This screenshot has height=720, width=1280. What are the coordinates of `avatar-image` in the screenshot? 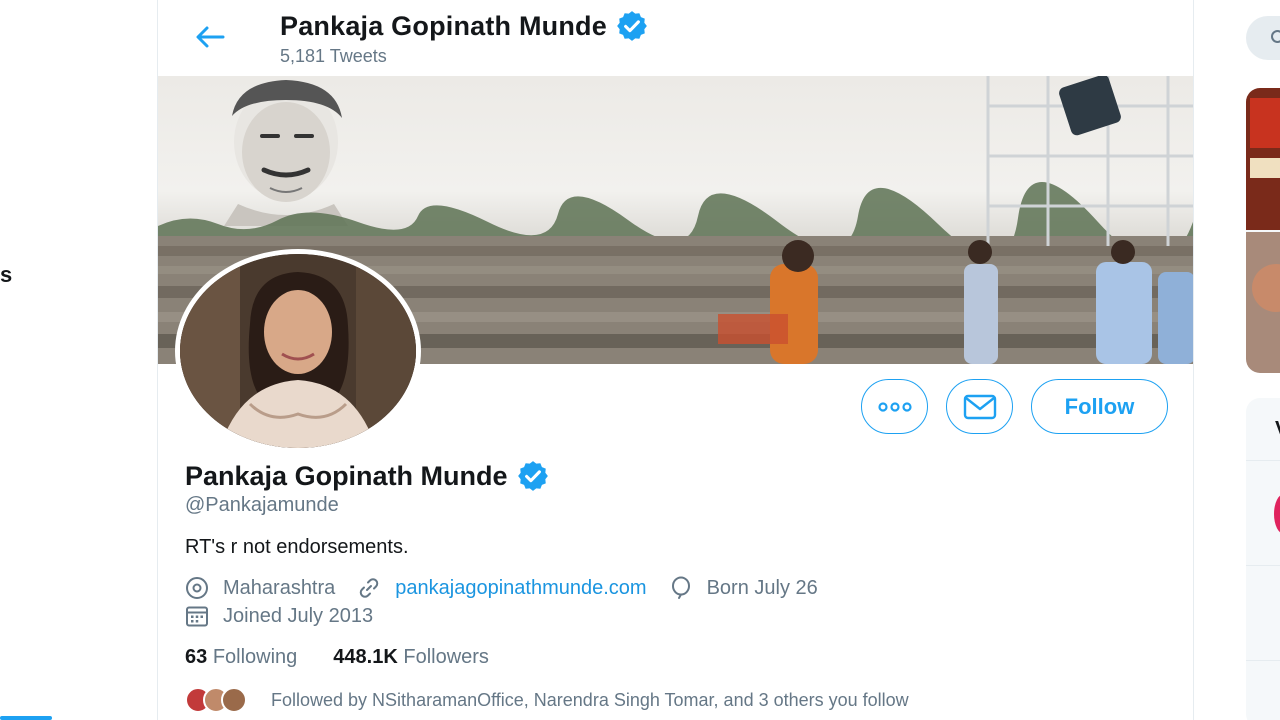 It's located at (298, 351).